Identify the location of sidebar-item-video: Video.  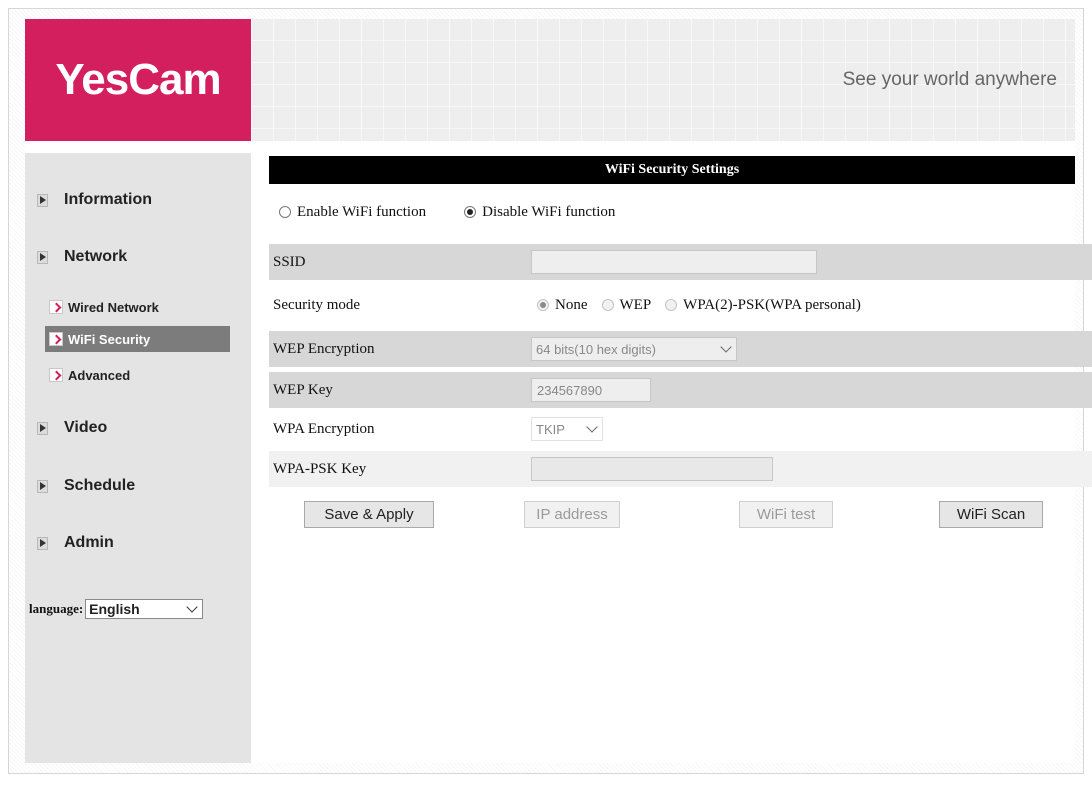
(72, 428).